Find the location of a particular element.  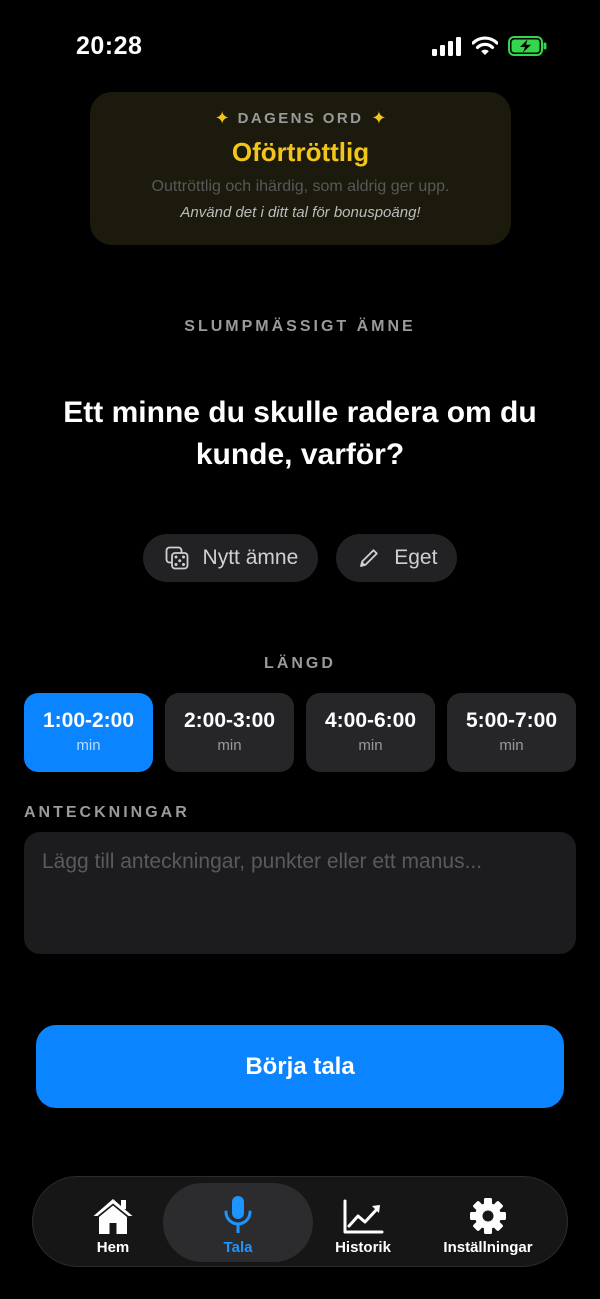

length-option-2-3: 2:00-3:00 min is located at coordinates (229, 732).